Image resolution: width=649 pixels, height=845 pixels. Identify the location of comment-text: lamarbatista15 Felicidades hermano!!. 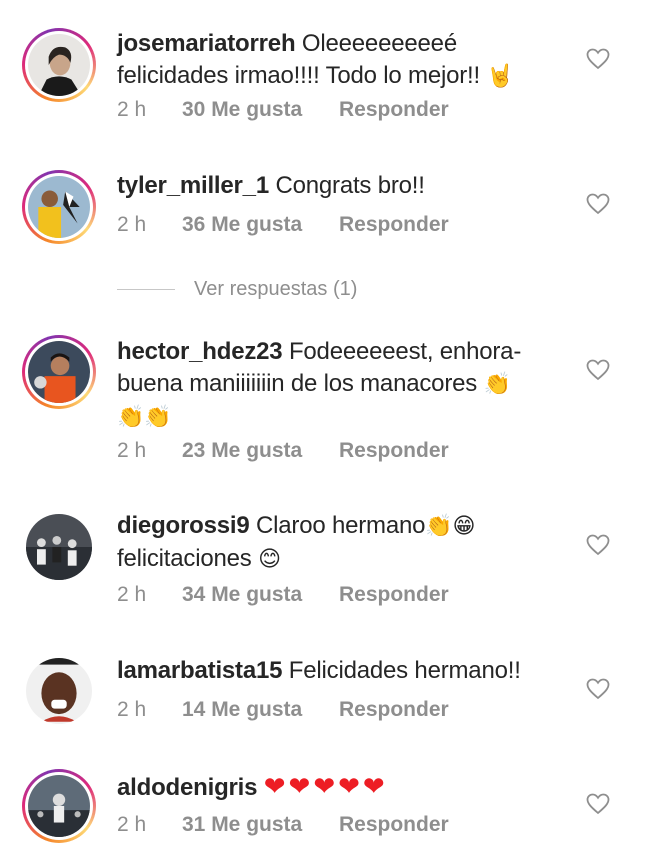
(337, 671).